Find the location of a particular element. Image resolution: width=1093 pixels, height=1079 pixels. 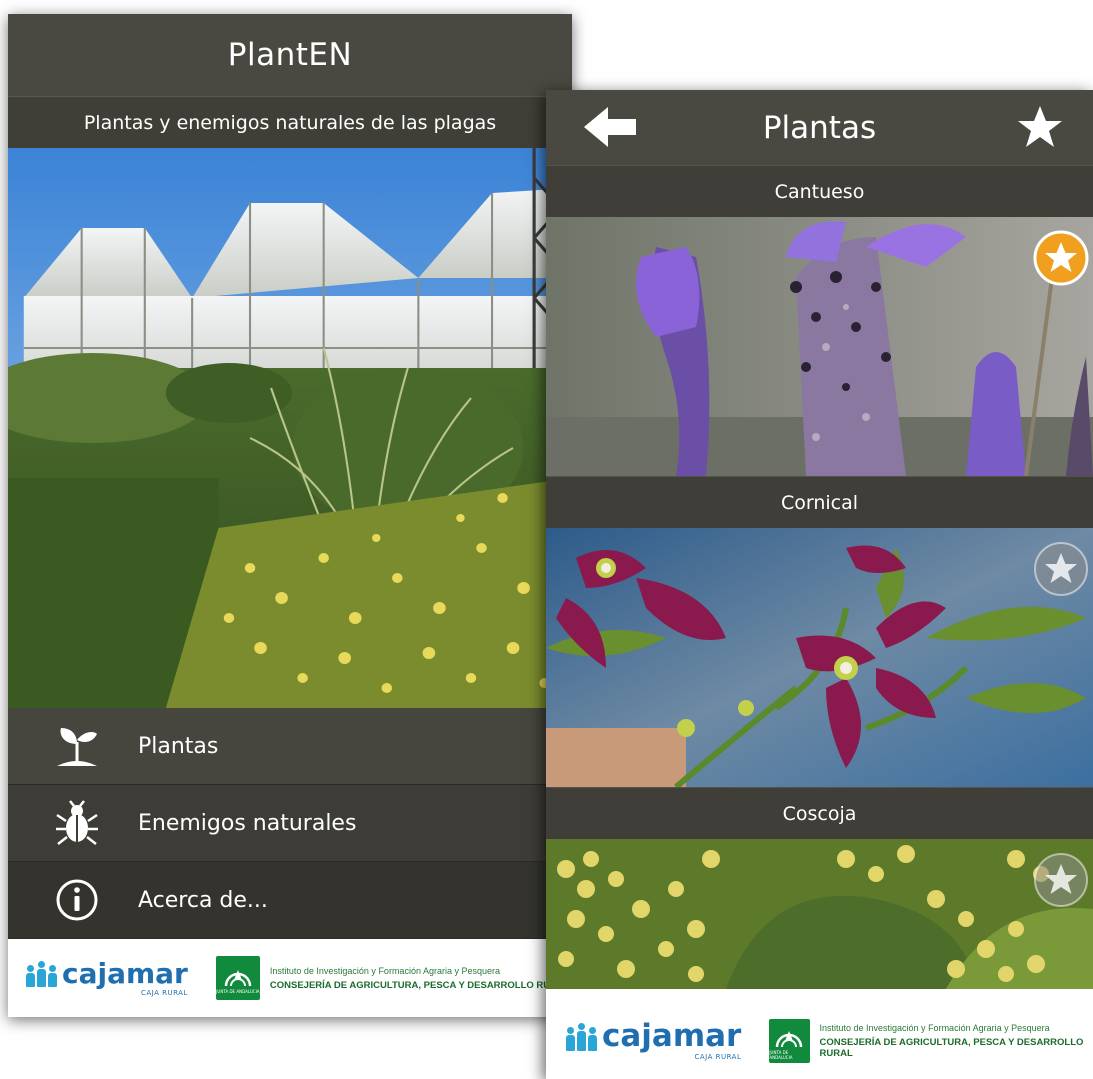

menu-item-enemigos: Enemigos naturales is located at coordinates (290, 823).